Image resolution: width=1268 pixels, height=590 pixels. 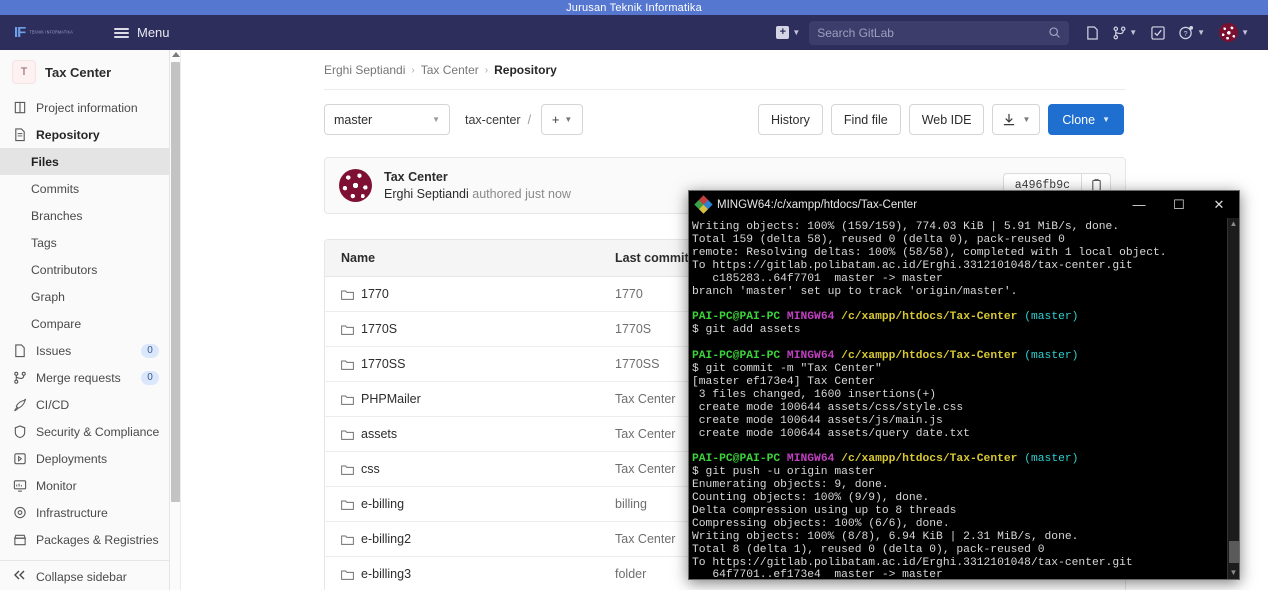 What do you see at coordinates (355, 185) in the screenshot?
I see `commit-author-avatar` at bounding box center [355, 185].